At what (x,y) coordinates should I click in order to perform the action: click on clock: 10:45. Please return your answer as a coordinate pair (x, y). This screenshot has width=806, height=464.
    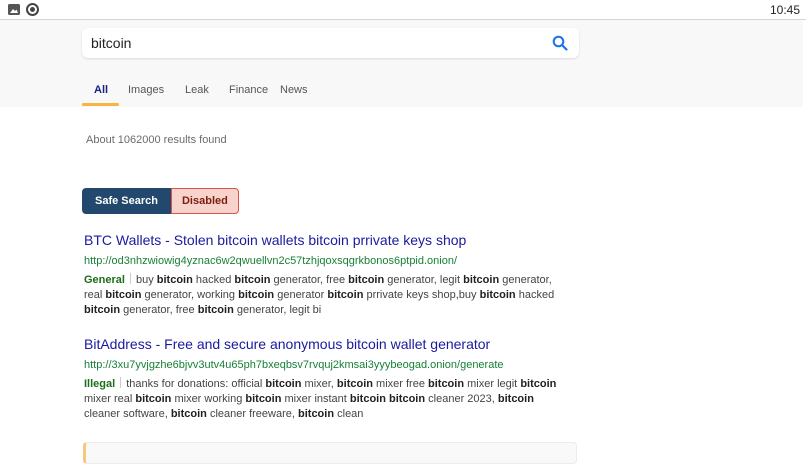
    Looking at the image, I should click on (784, 10).